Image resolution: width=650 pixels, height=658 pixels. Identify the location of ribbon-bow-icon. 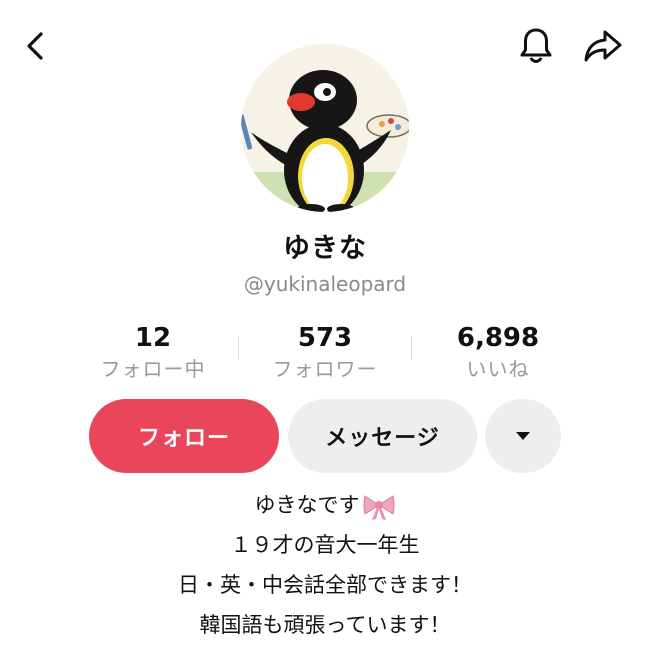
(378, 507).